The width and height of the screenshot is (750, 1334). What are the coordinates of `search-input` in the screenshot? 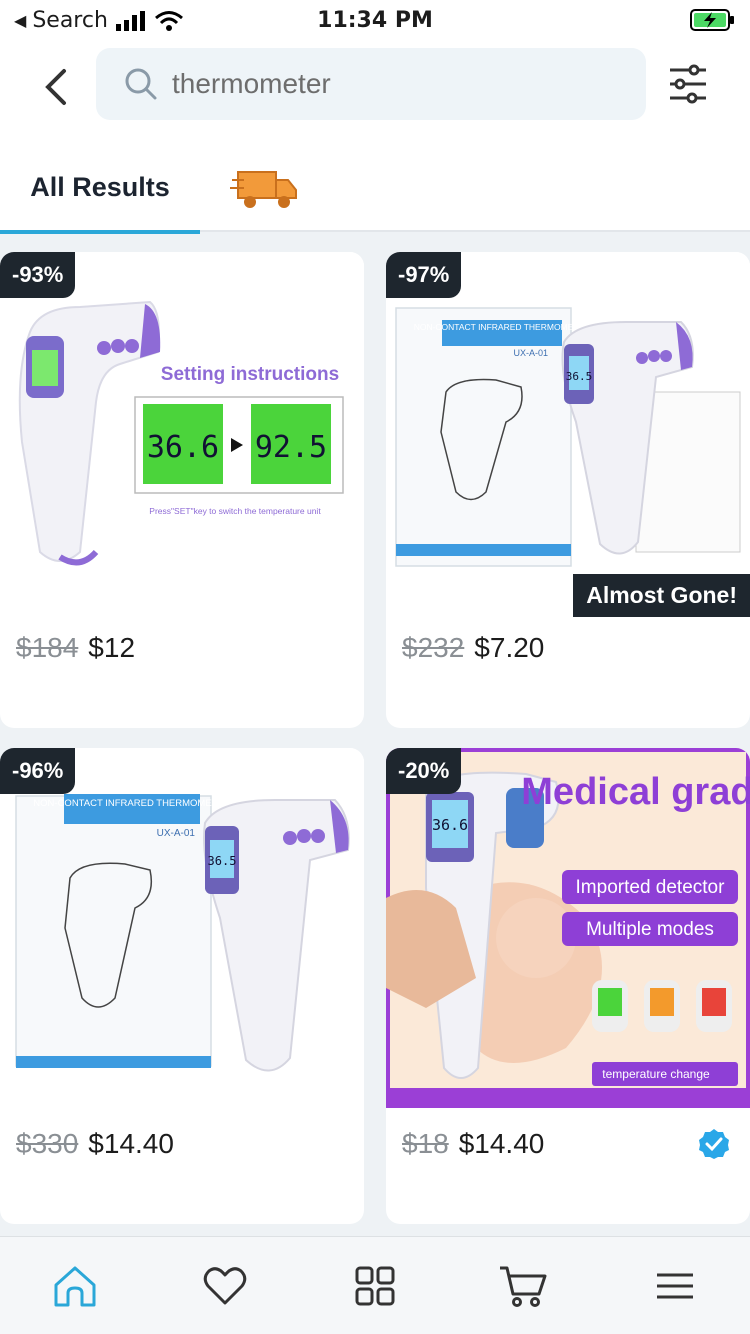 It's located at (392, 84).